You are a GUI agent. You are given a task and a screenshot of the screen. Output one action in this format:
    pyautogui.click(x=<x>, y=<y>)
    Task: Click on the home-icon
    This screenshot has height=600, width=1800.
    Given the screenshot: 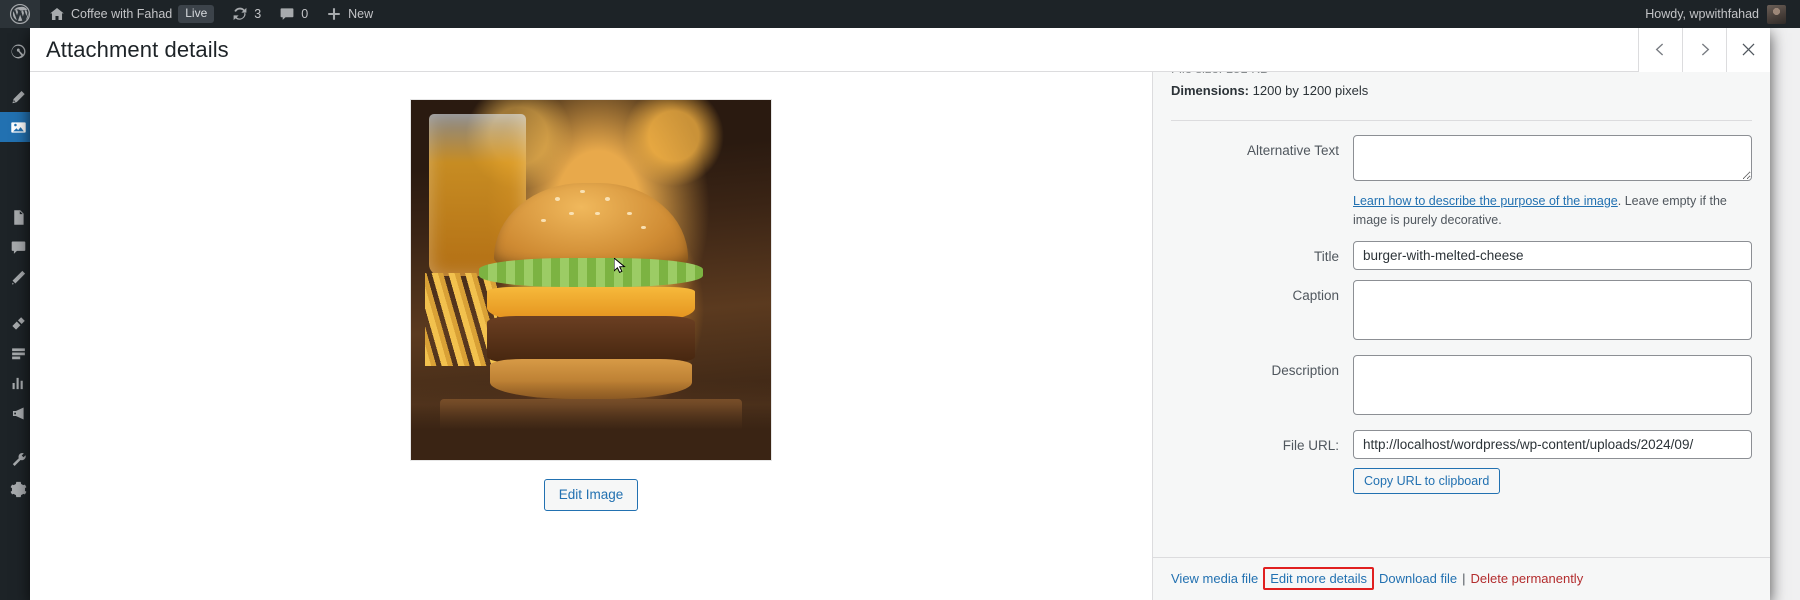 What is the action you would take?
    pyautogui.click(x=57, y=14)
    